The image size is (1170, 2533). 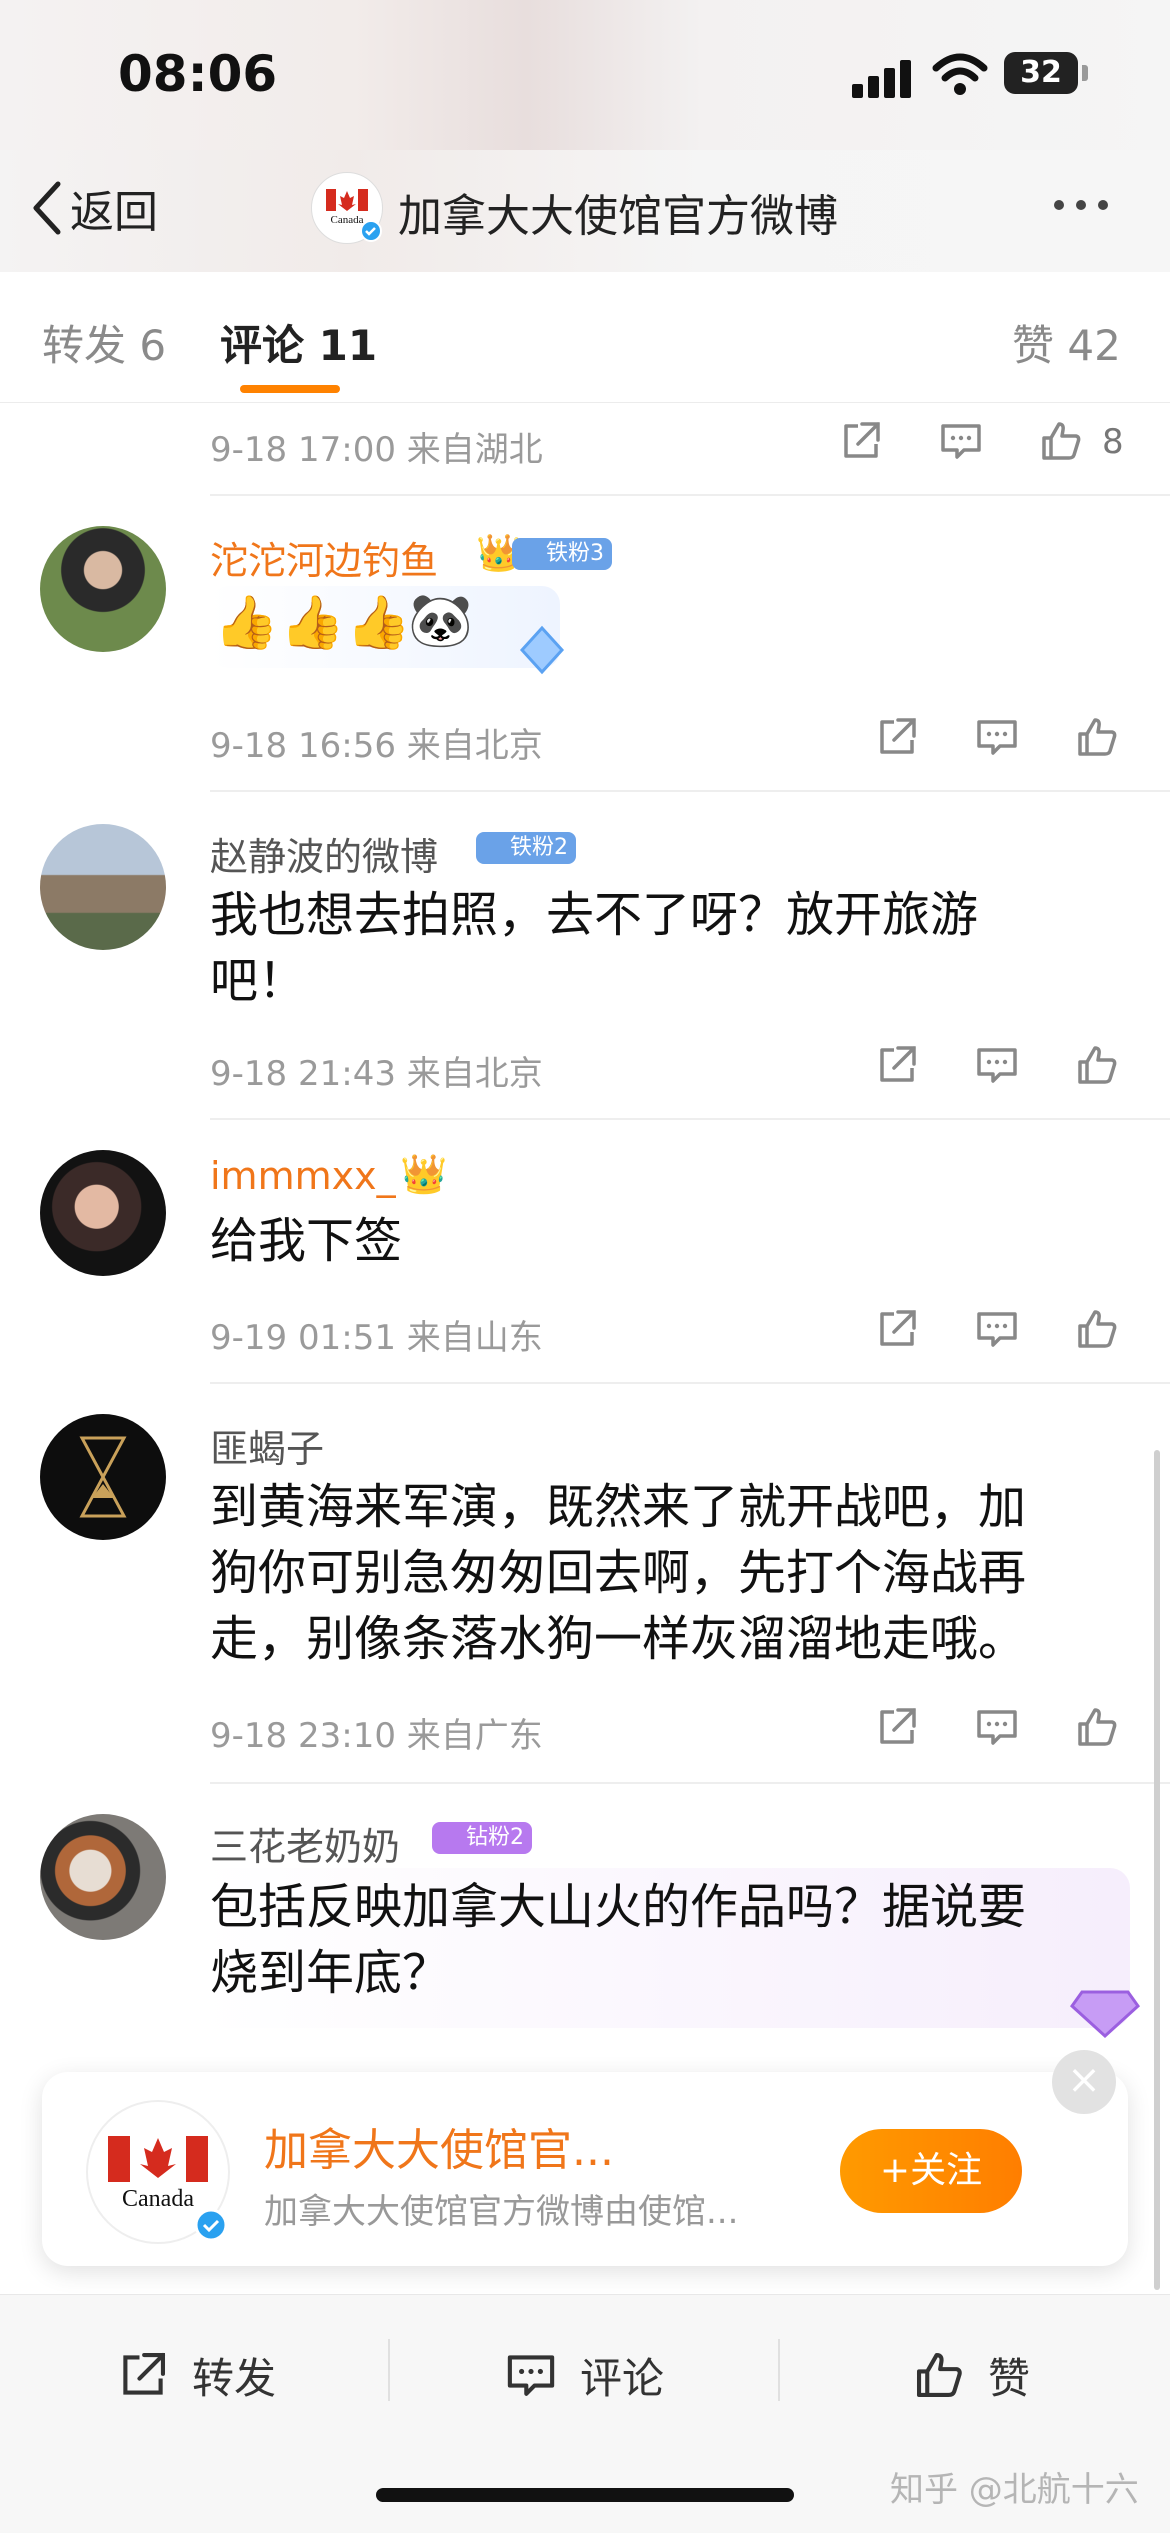 I want to click on comment-username: 沱沱河边钓鱼, so click(x=324, y=557).